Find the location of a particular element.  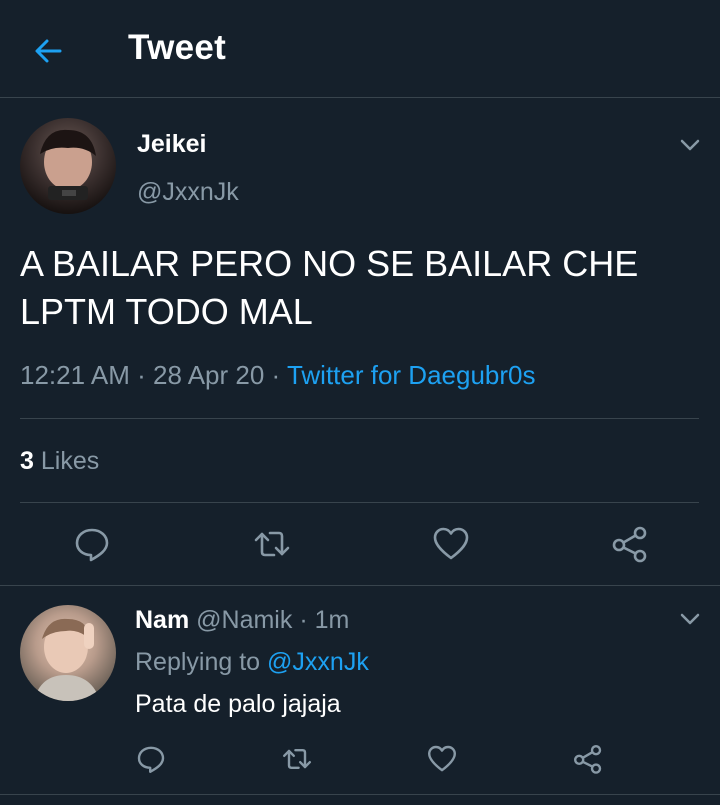

tweet-menu-button is located at coordinates (690, 145).